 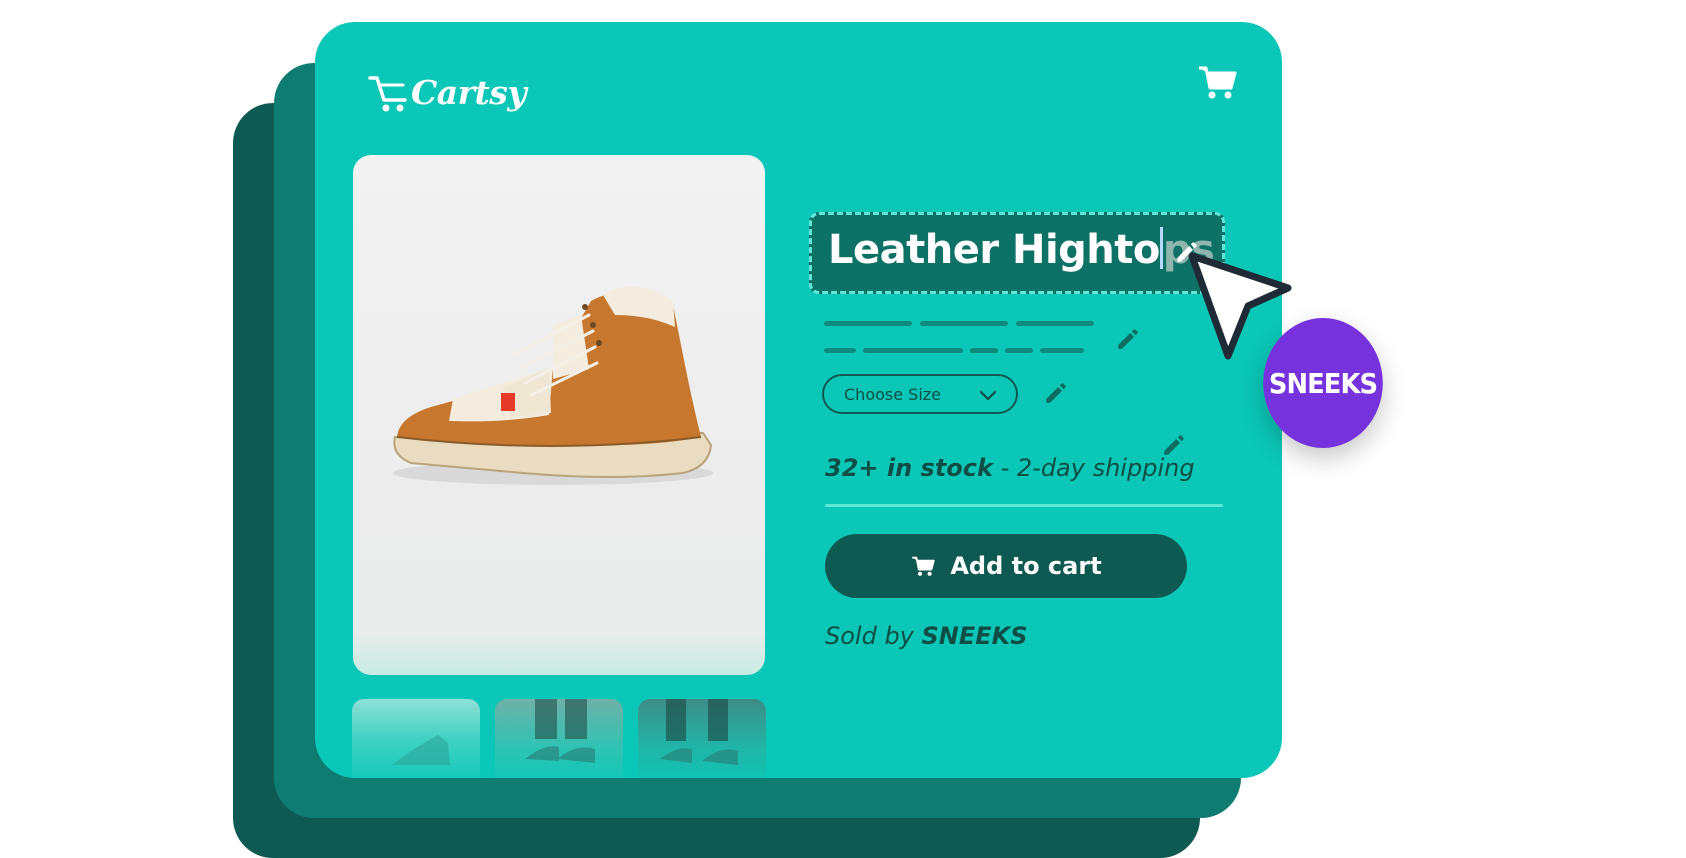 I want to click on brand-name: Cartsy, so click(x=469, y=92).